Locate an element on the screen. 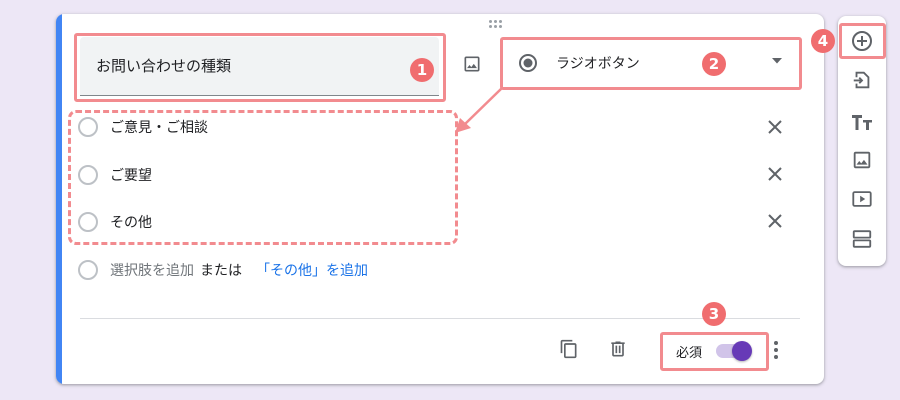  option-row-3: その他 is located at coordinates (115, 222).